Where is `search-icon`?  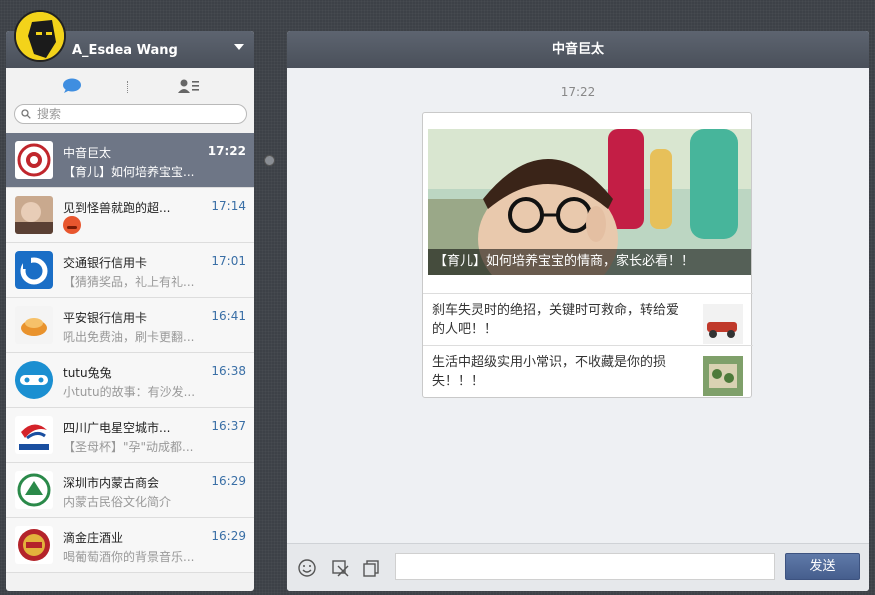 search-icon is located at coordinates (26, 114).